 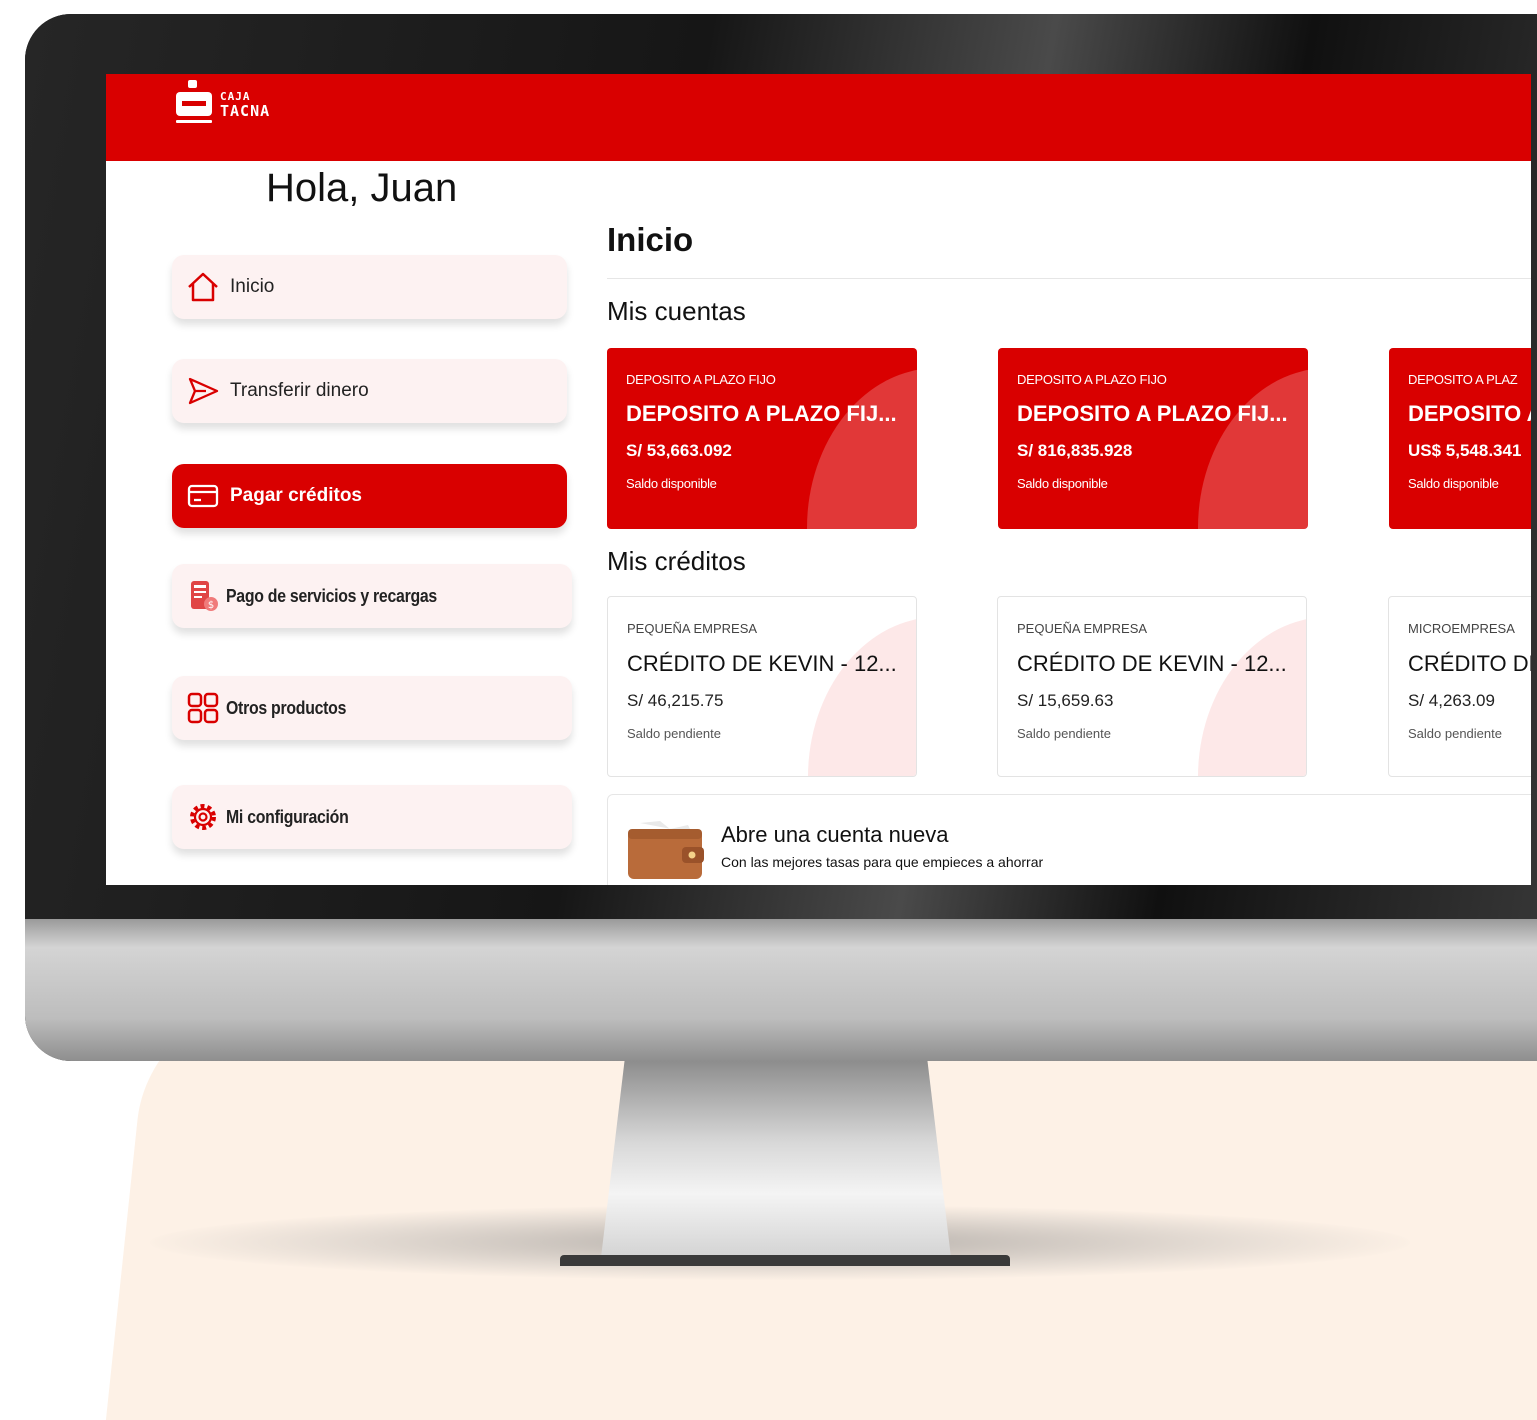 I want to click on brand-name: CAJA TACNA, so click(x=245, y=105).